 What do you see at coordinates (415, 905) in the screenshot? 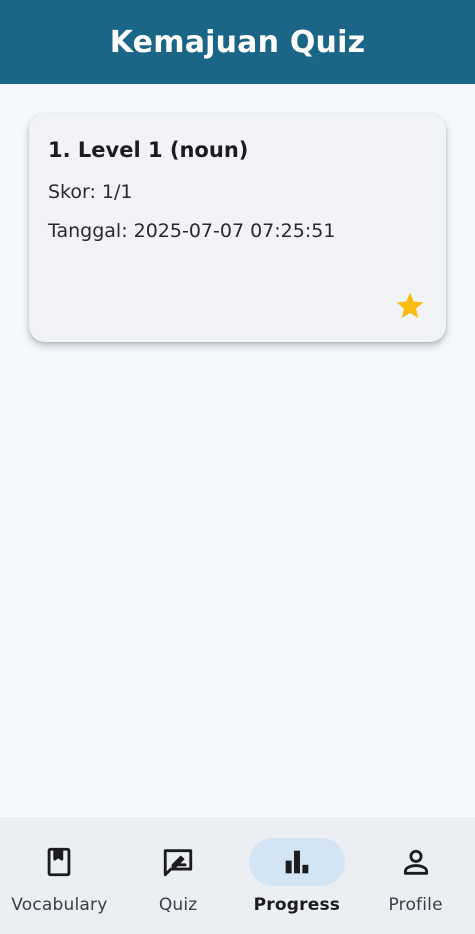
I see `nav-label-profile: Profile` at bounding box center [415, 905].